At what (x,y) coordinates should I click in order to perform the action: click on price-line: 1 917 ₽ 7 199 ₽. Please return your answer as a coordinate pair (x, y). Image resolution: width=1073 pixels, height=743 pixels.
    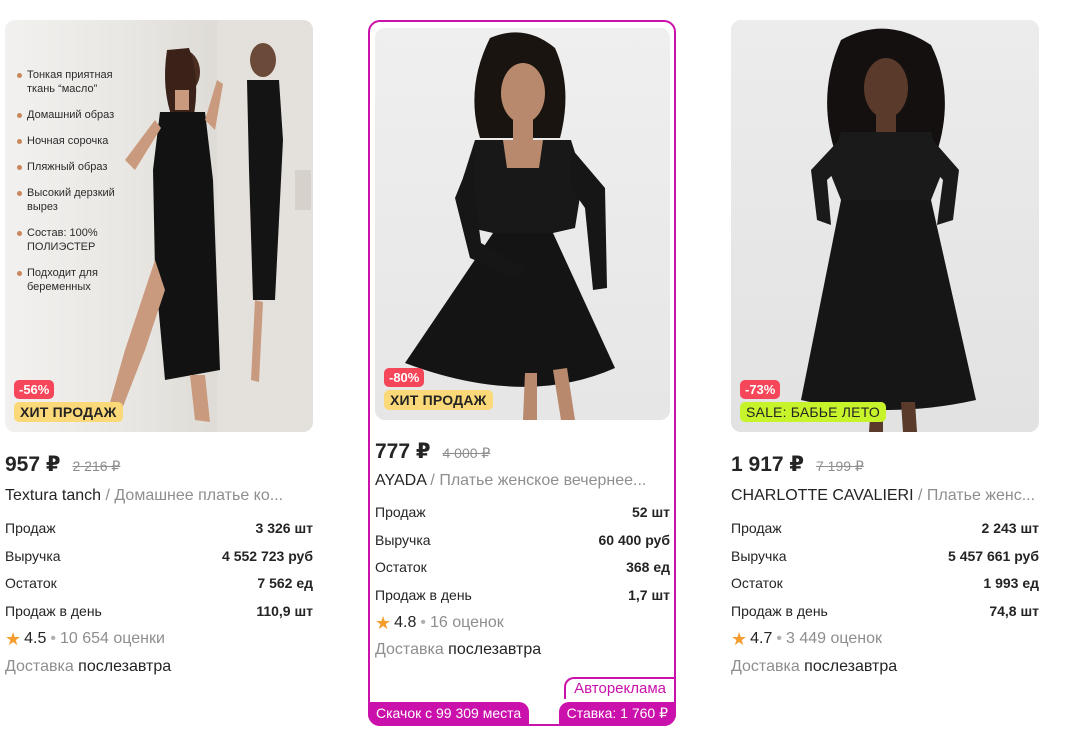
    Looking at the image, I should click on (885, 464).